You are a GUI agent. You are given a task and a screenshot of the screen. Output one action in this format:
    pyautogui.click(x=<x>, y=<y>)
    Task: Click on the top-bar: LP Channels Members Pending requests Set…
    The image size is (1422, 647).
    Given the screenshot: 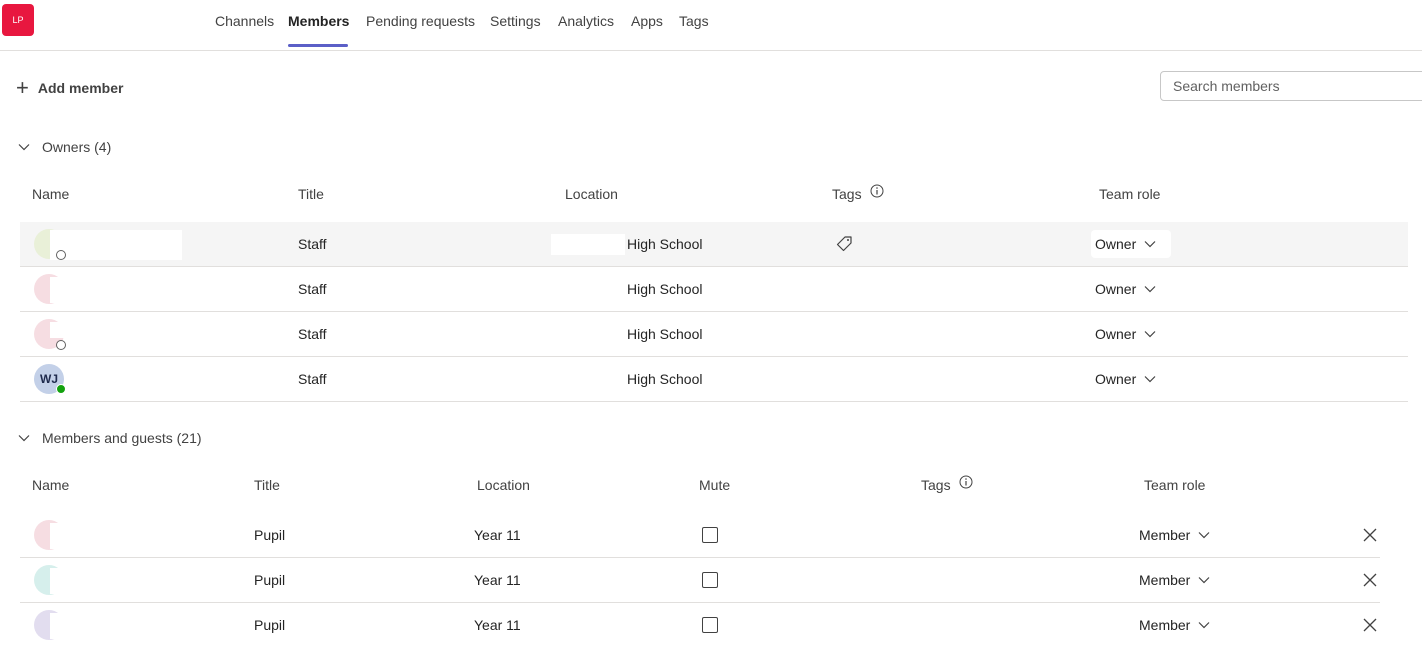 What is the action you would take?
    pyautogui.click(x=711, y=25)
    